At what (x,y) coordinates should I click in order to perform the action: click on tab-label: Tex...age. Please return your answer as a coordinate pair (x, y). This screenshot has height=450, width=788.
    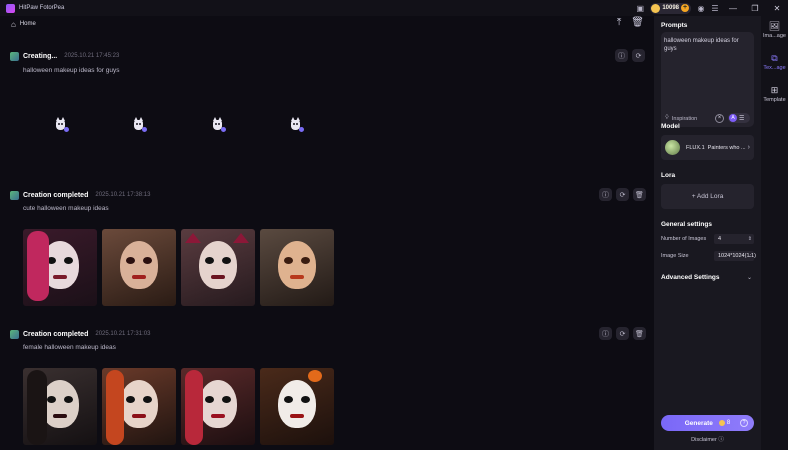
    Looking at the image, I should click on (774, 68).